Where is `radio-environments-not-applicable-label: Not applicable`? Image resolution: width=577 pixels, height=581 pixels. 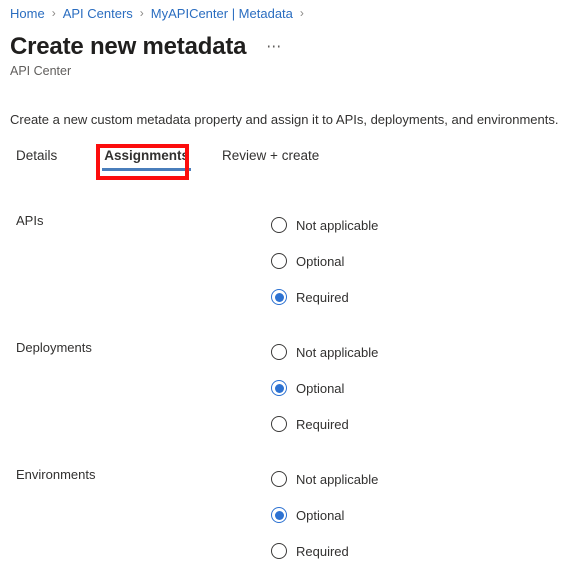
radio-environments-not-applicable-label: Not applicable is located at coordinates (337, 479).